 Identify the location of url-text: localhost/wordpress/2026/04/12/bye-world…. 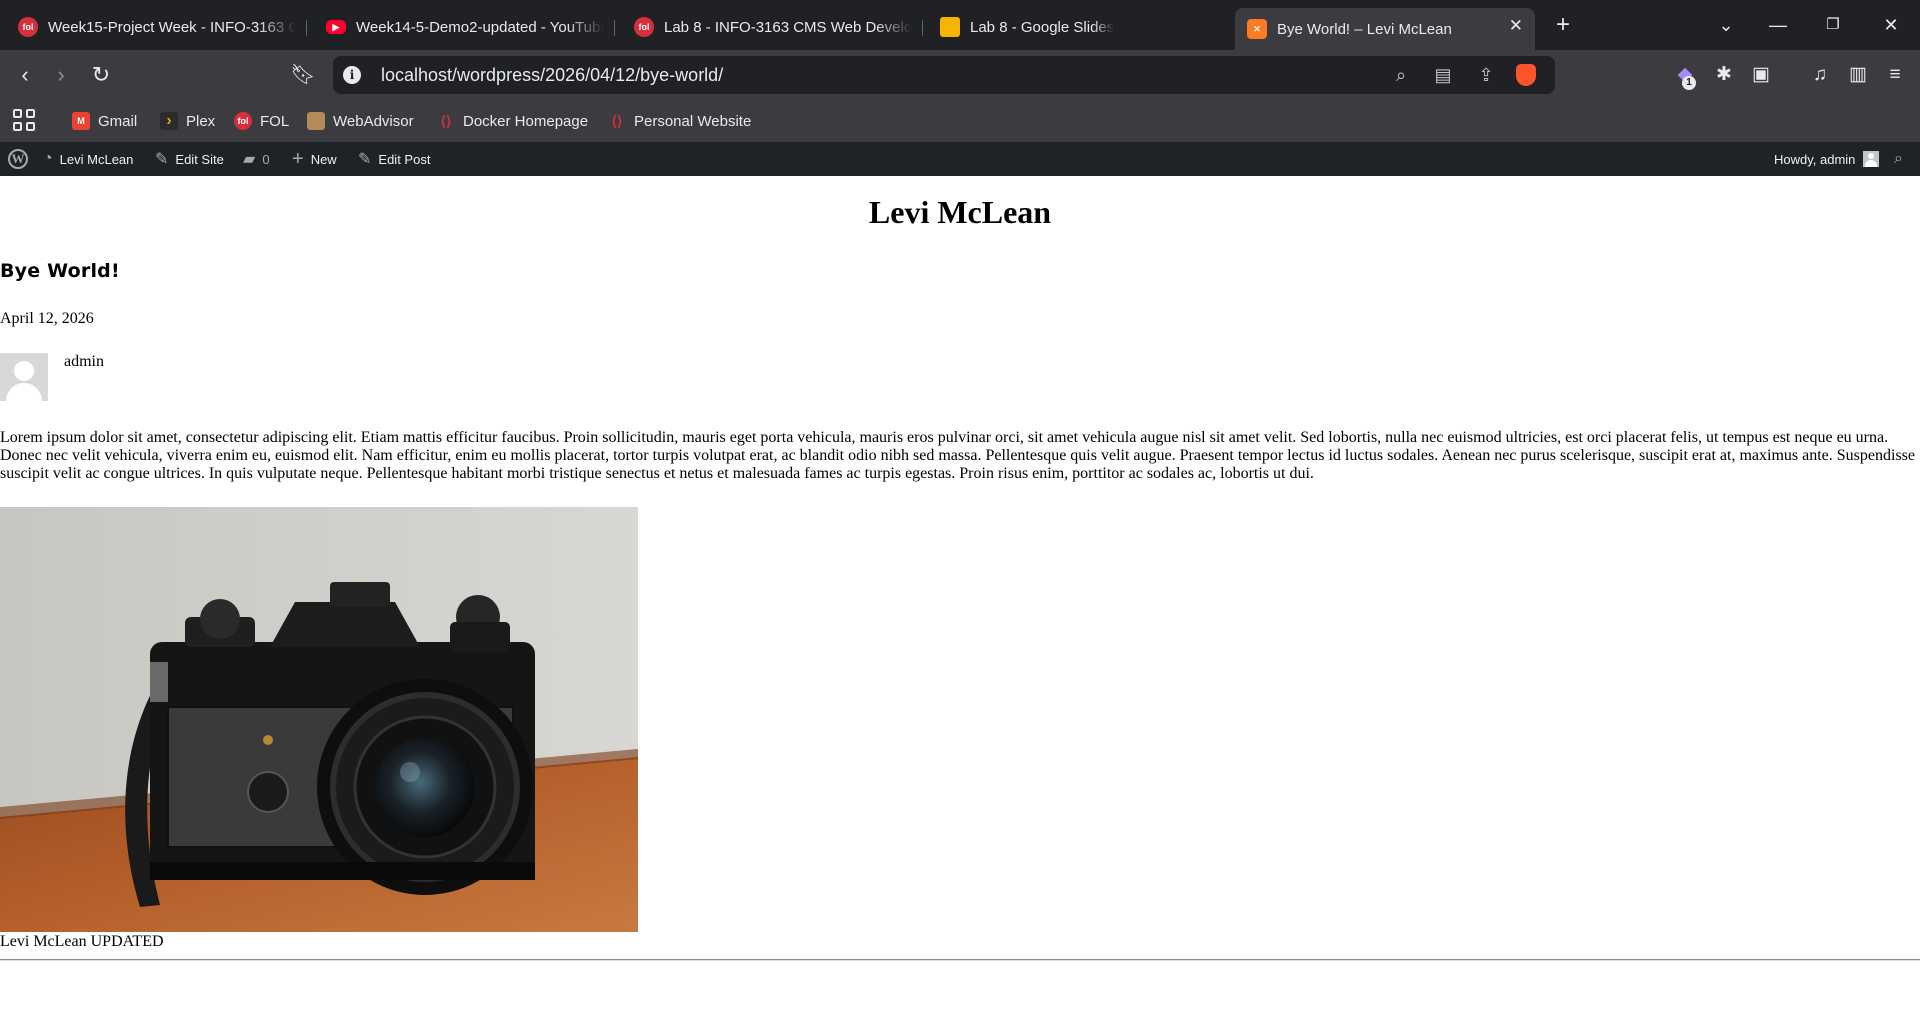
(552, 75).